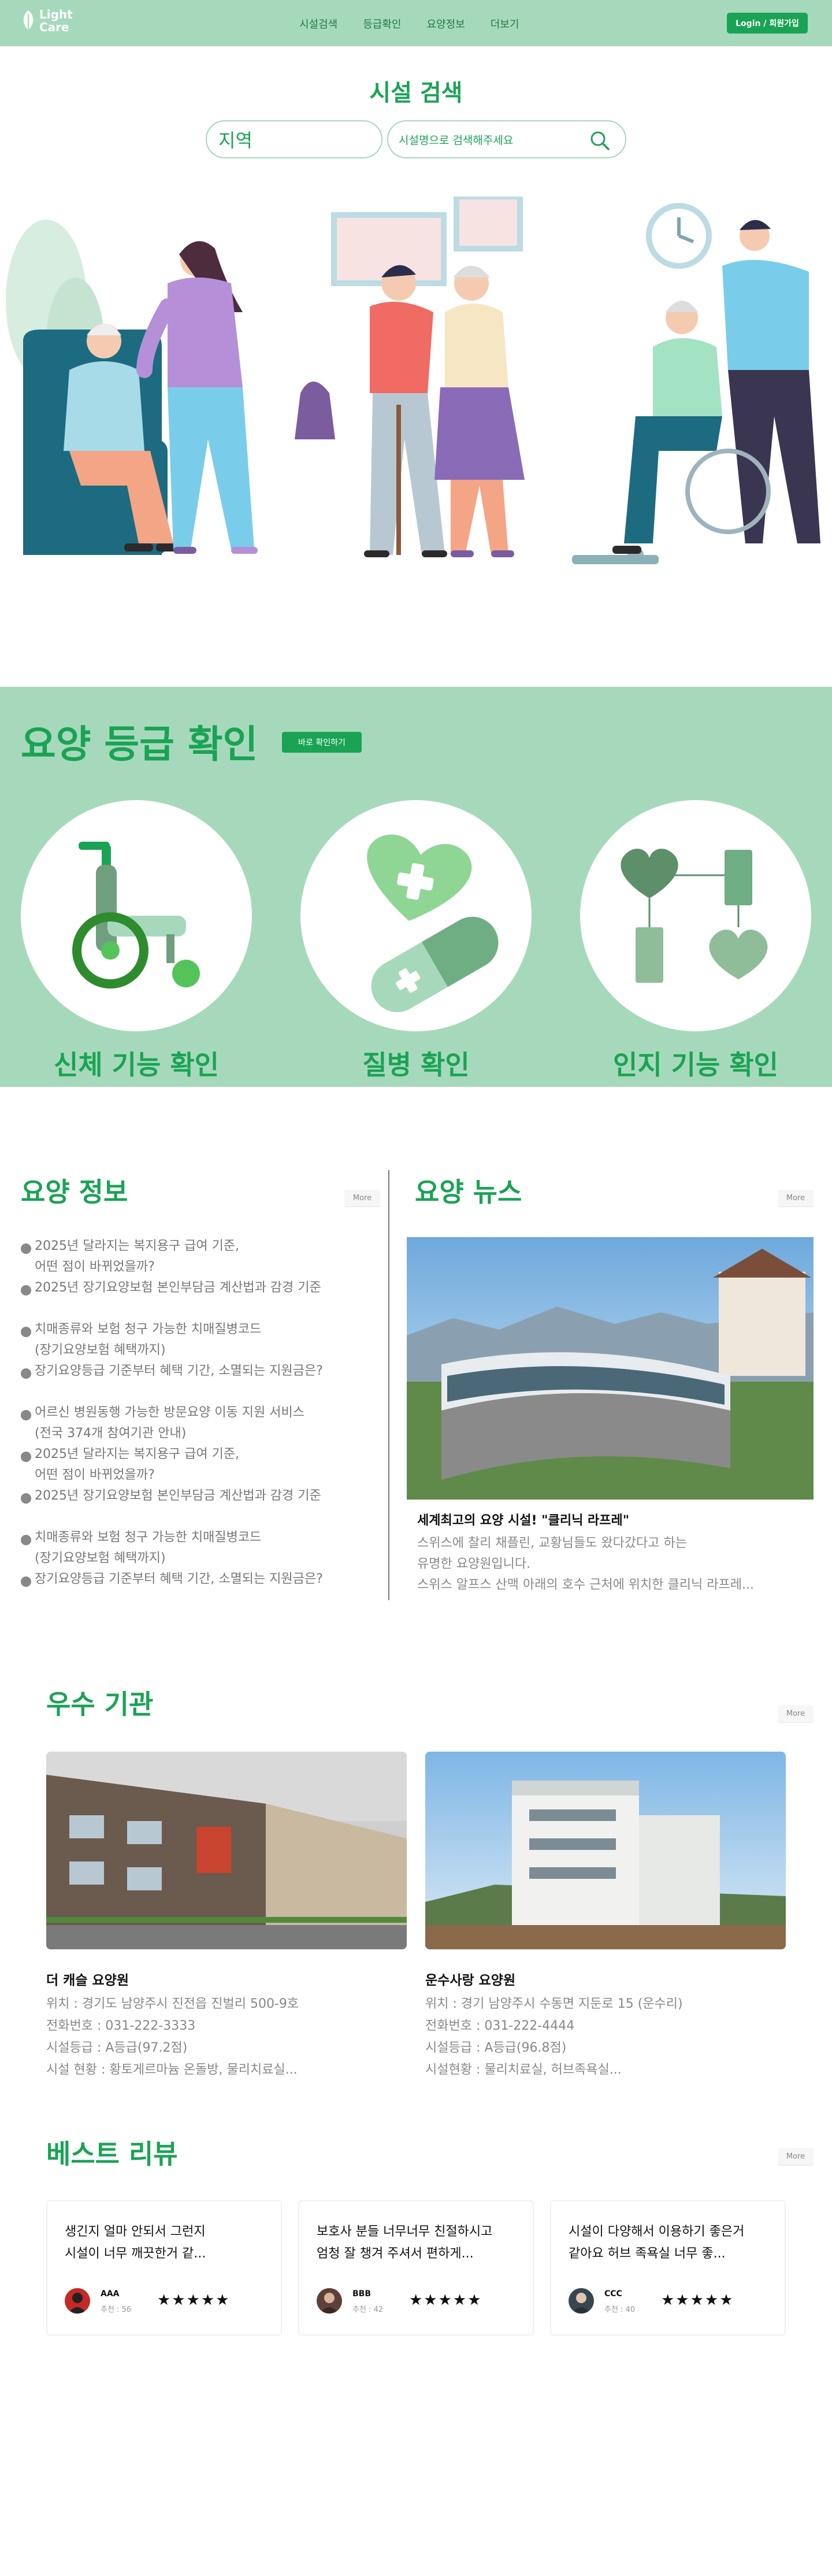  I want to click on reviews-more-button: More, so click(796, 2157).